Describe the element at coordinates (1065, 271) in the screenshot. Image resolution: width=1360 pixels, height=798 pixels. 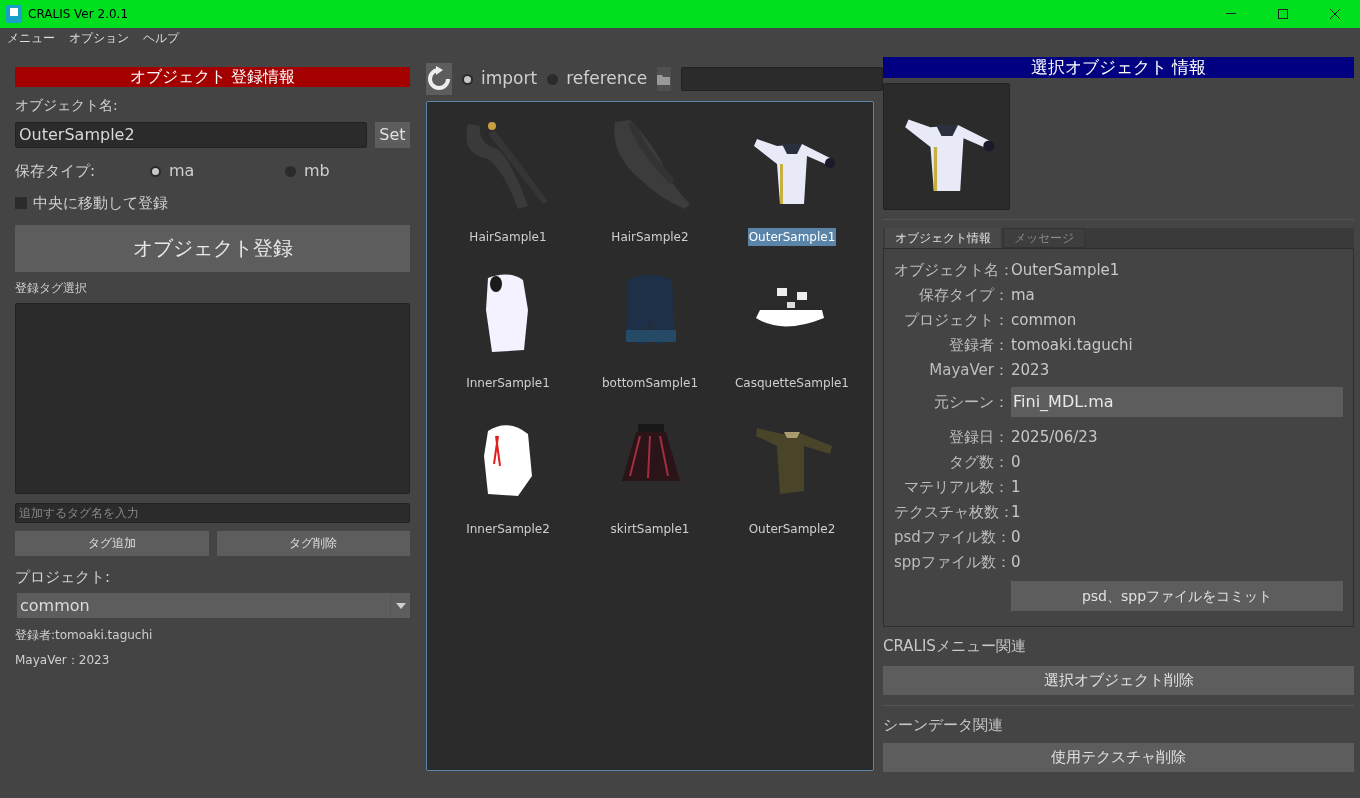
I see `info-value: OuterSample1` at that location.